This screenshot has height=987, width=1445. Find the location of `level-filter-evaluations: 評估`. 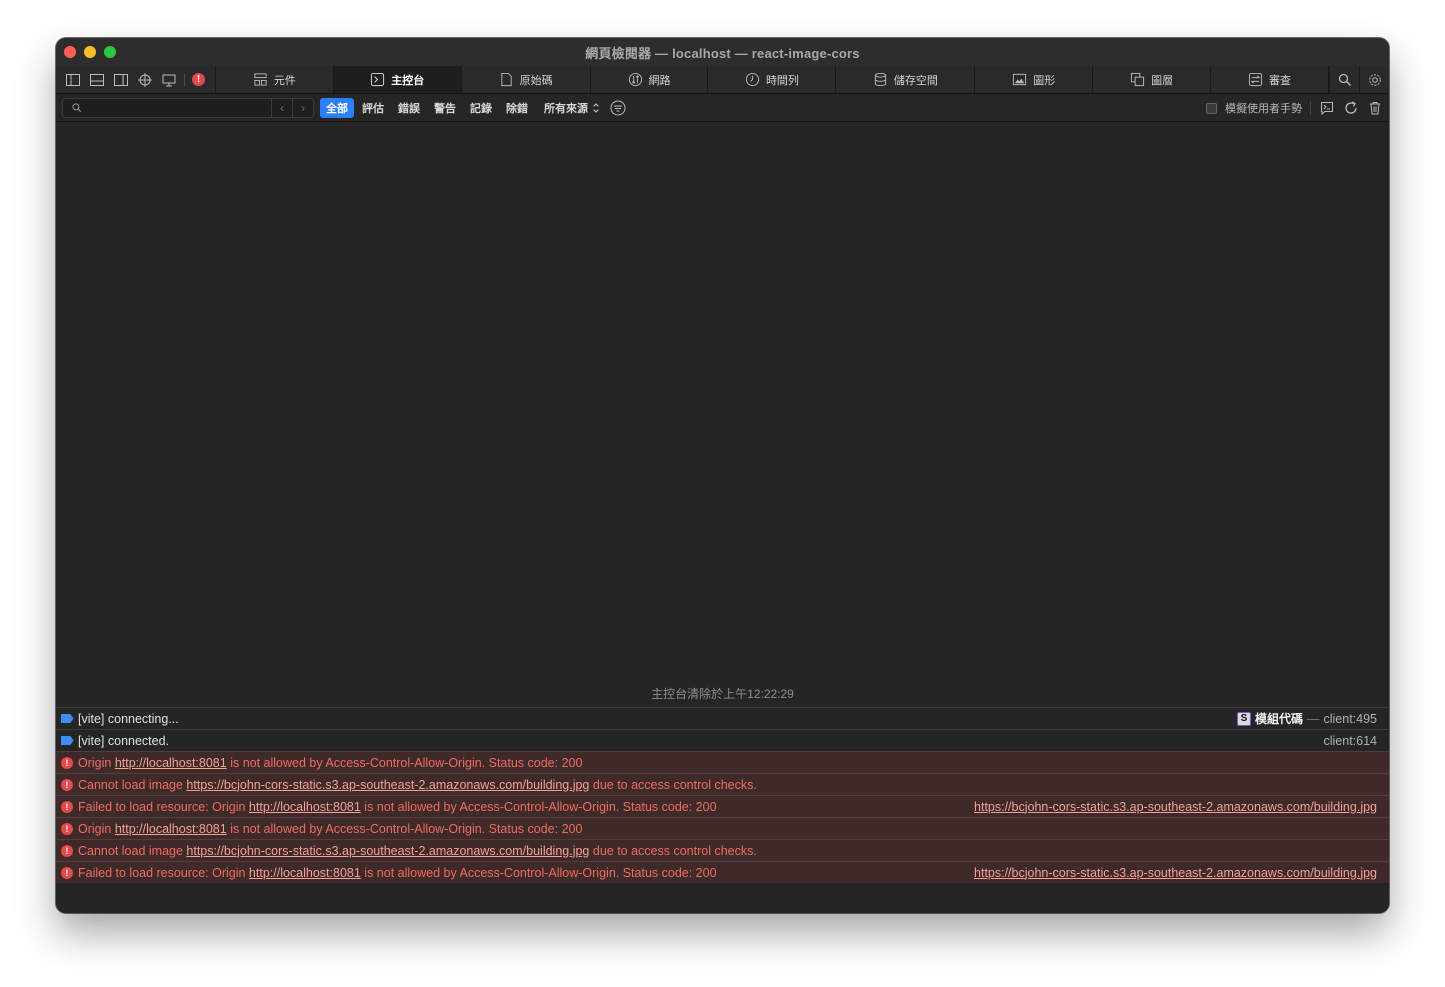

level-filter-evaluations: 評估 is located at coordinates (373, 108).